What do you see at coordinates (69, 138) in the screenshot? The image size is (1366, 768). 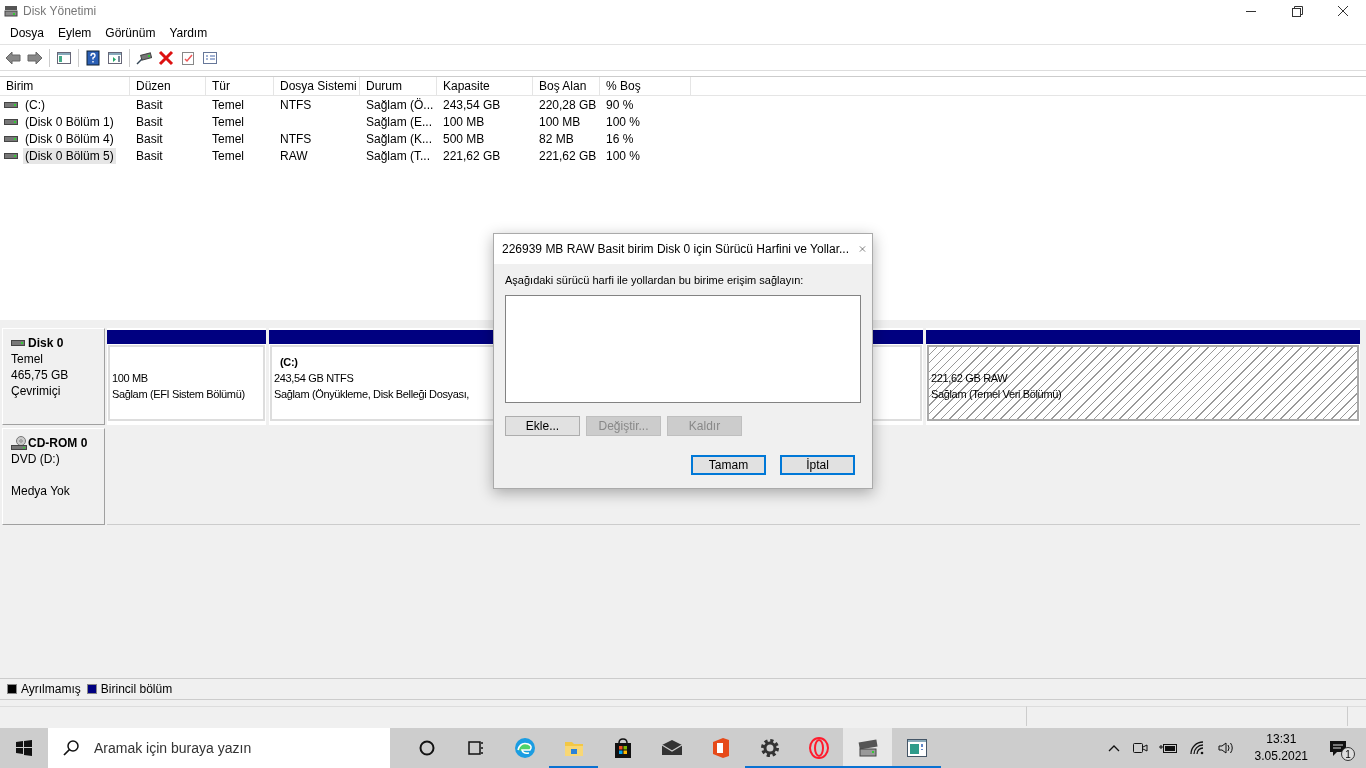 I see `volume-name: (Disk 0 Bölüm 4)` at bounding box center [69, 138].